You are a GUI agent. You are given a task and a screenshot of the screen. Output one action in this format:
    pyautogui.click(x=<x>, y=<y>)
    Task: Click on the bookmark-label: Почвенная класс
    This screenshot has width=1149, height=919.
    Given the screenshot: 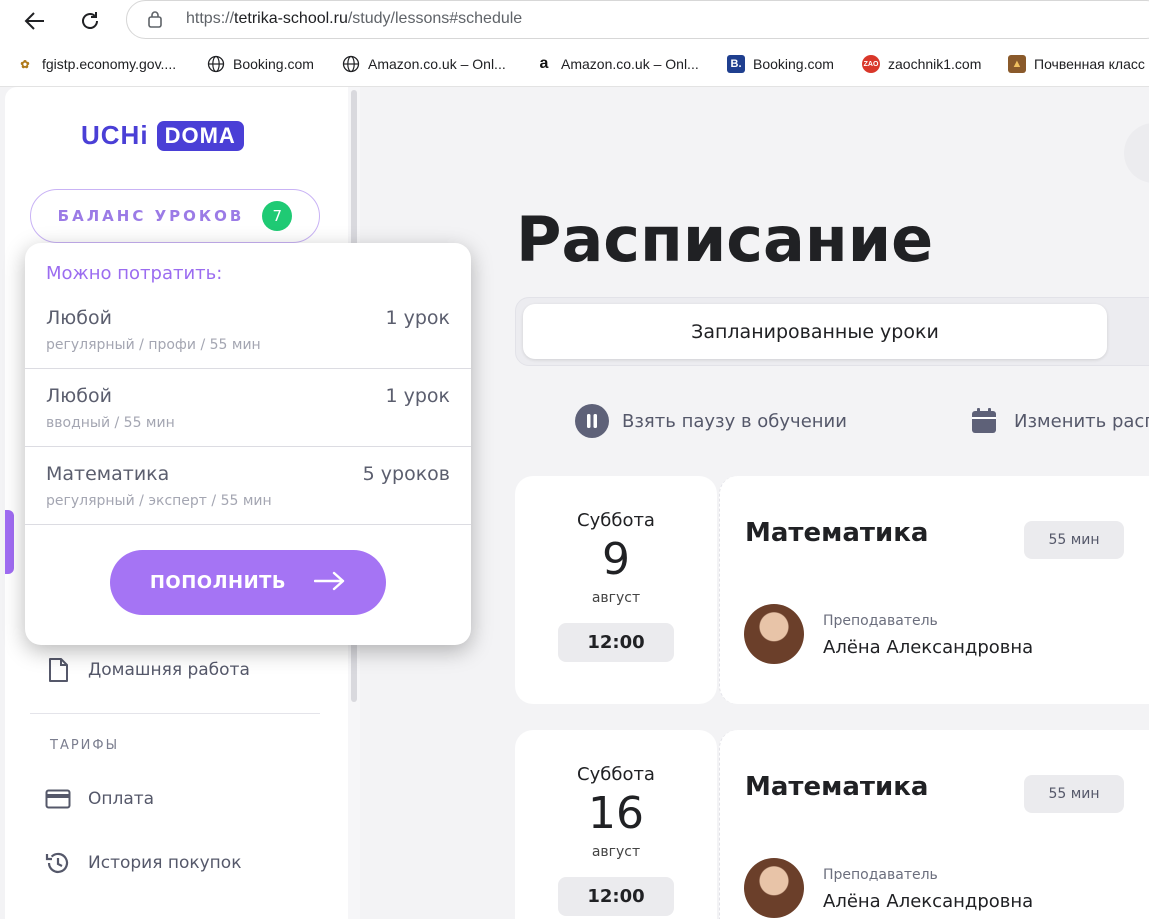 What is the action you would take?
    pyautogui.click(x=1089, y=64)
    